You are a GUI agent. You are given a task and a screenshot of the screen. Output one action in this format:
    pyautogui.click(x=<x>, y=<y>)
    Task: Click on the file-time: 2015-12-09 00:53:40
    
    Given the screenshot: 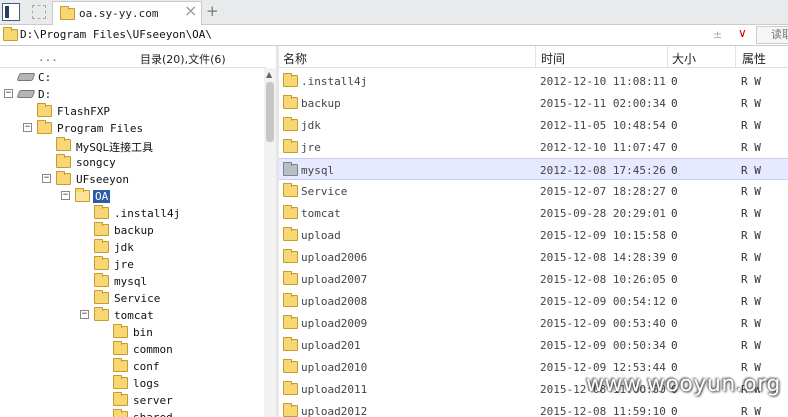 What is the action you would take?
    pyautogui.click(x=603, y=323)
    